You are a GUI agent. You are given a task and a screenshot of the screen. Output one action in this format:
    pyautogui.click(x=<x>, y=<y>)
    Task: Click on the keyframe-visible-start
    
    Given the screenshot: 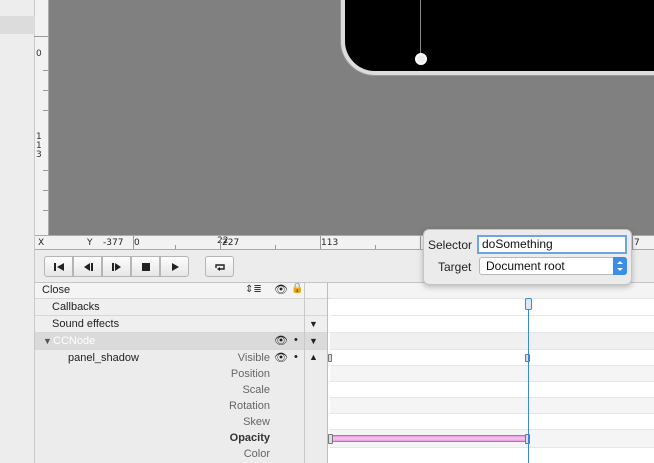 What is the action you would take?
    pyautogui.click(x=330, y=358)
    